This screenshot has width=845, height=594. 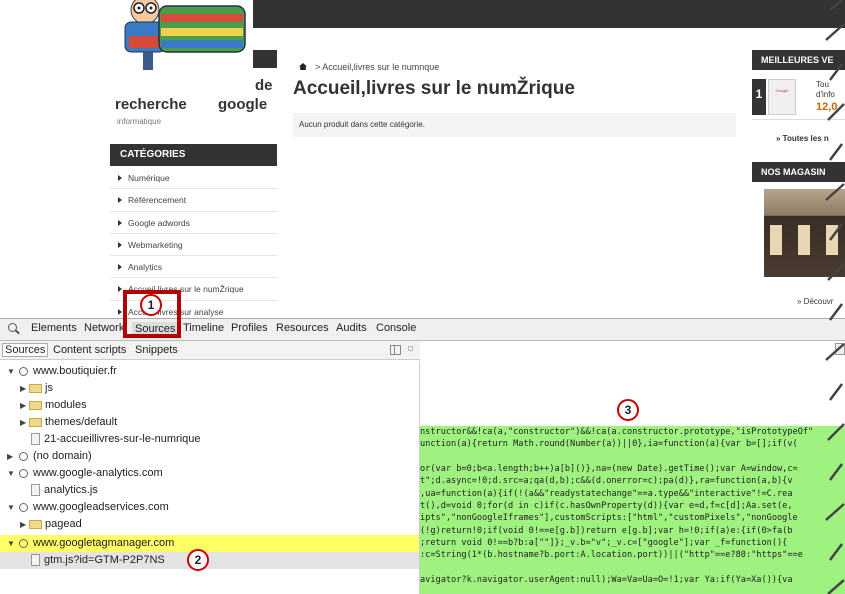 What do you see at coordinates (209, 439) in the screenshot?
I see `tree-file: 21-accueillivres-sur-le-numrique` at bounding box center [209, 439].